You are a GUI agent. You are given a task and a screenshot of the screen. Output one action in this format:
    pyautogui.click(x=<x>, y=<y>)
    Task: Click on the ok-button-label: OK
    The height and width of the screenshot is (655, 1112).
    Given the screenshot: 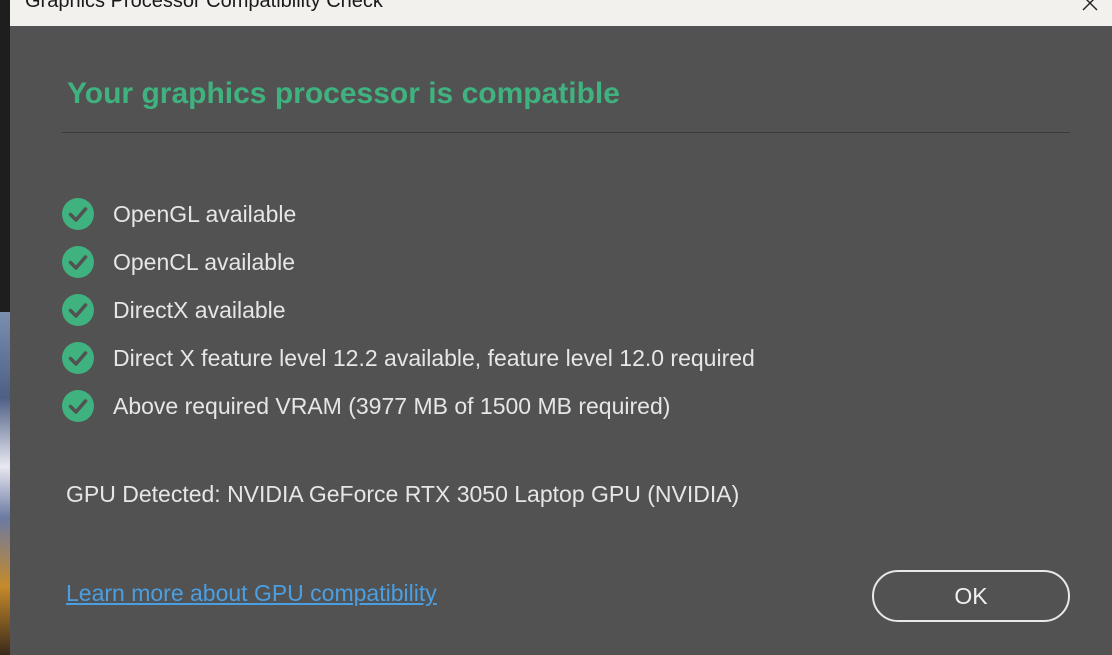 What is the action you would take?
    pyautogui.click(x=971, y=595)
    